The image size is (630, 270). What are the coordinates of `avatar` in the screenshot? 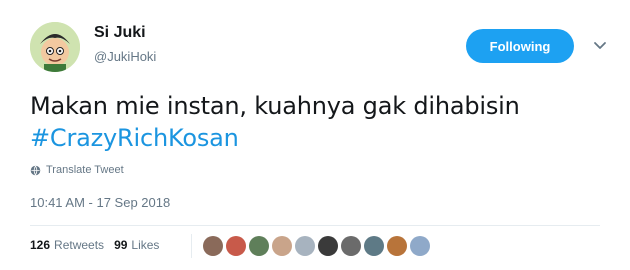 It's located at (55, 47).